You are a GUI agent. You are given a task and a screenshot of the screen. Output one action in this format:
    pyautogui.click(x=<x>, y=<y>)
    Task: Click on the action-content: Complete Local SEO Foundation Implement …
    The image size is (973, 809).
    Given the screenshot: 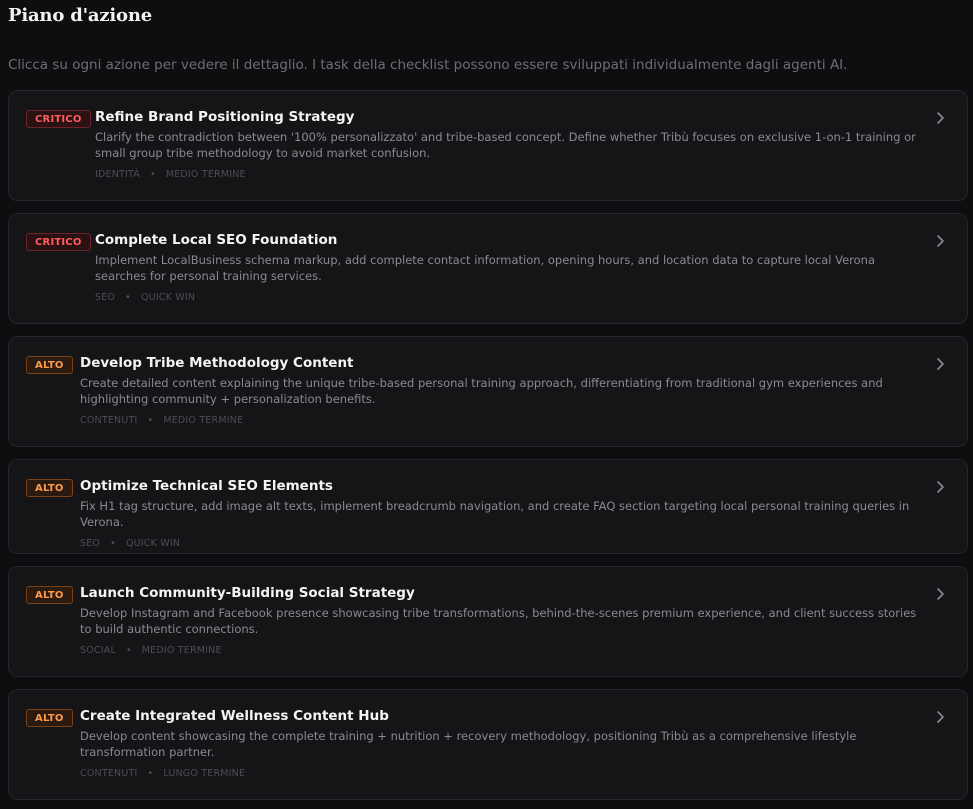 What is the action you would take?
    pyautogui.click(x=508, y=267)
    